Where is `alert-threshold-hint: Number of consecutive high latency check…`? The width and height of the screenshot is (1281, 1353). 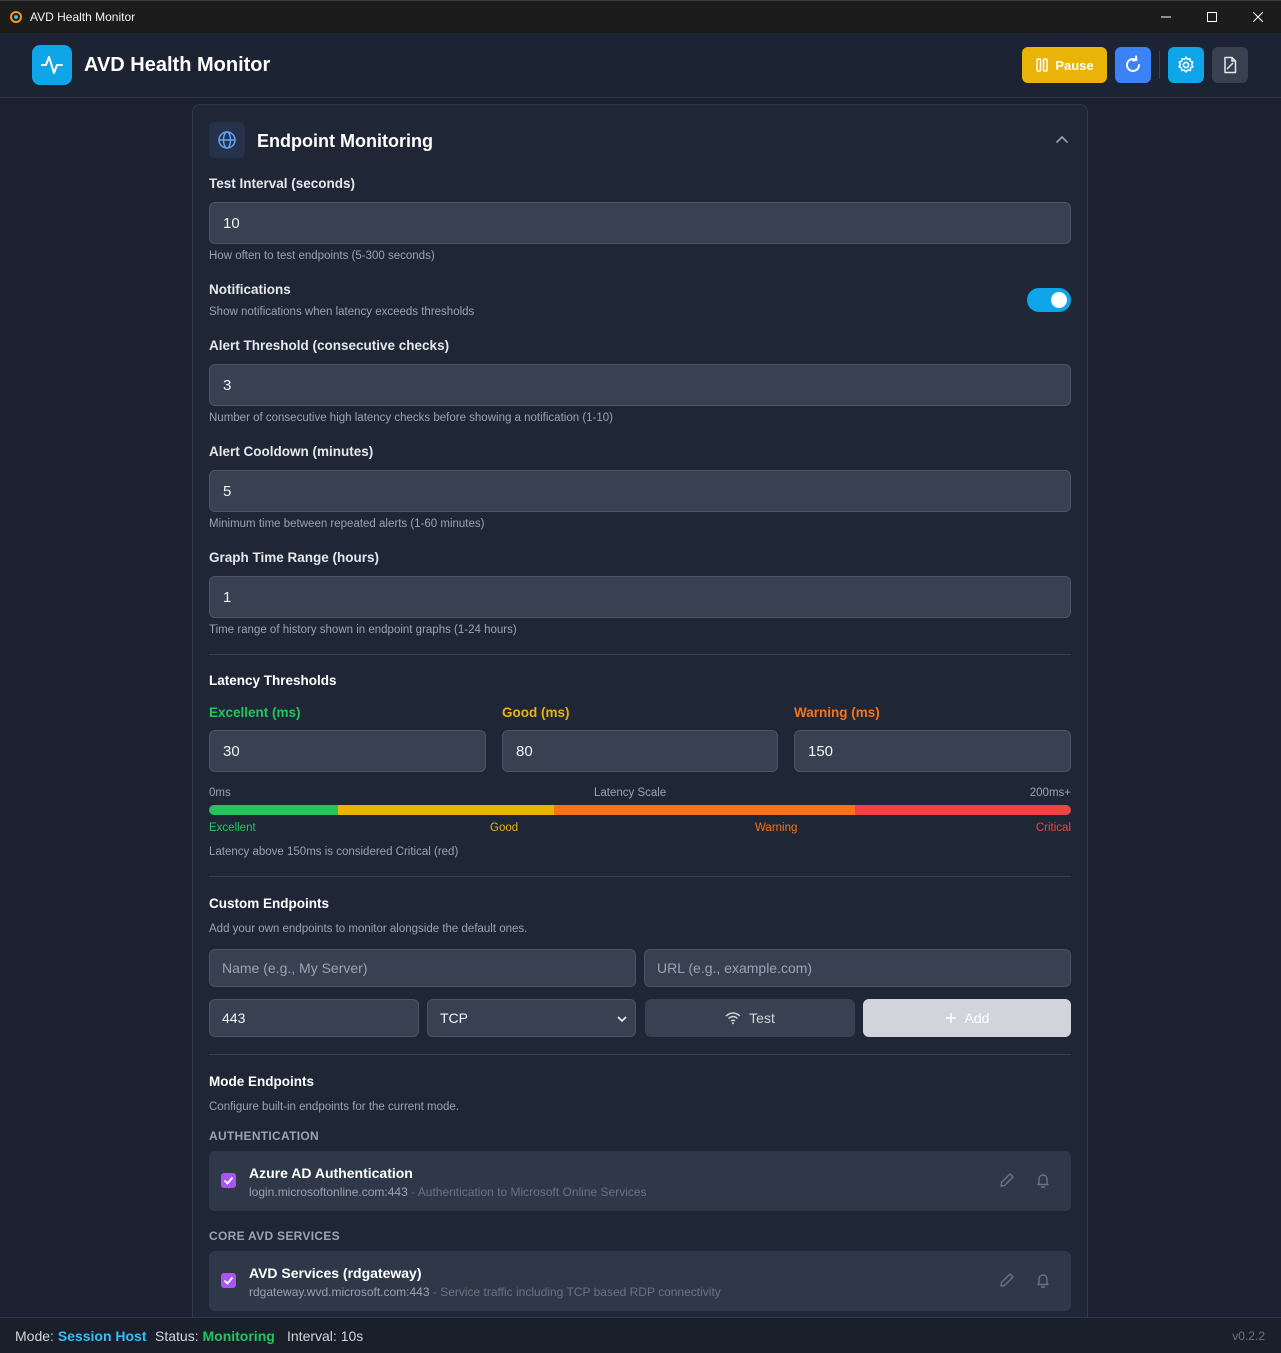 alert-threshold-hint: Number of consecutive high latency check… is located at coordinates (411, 418).